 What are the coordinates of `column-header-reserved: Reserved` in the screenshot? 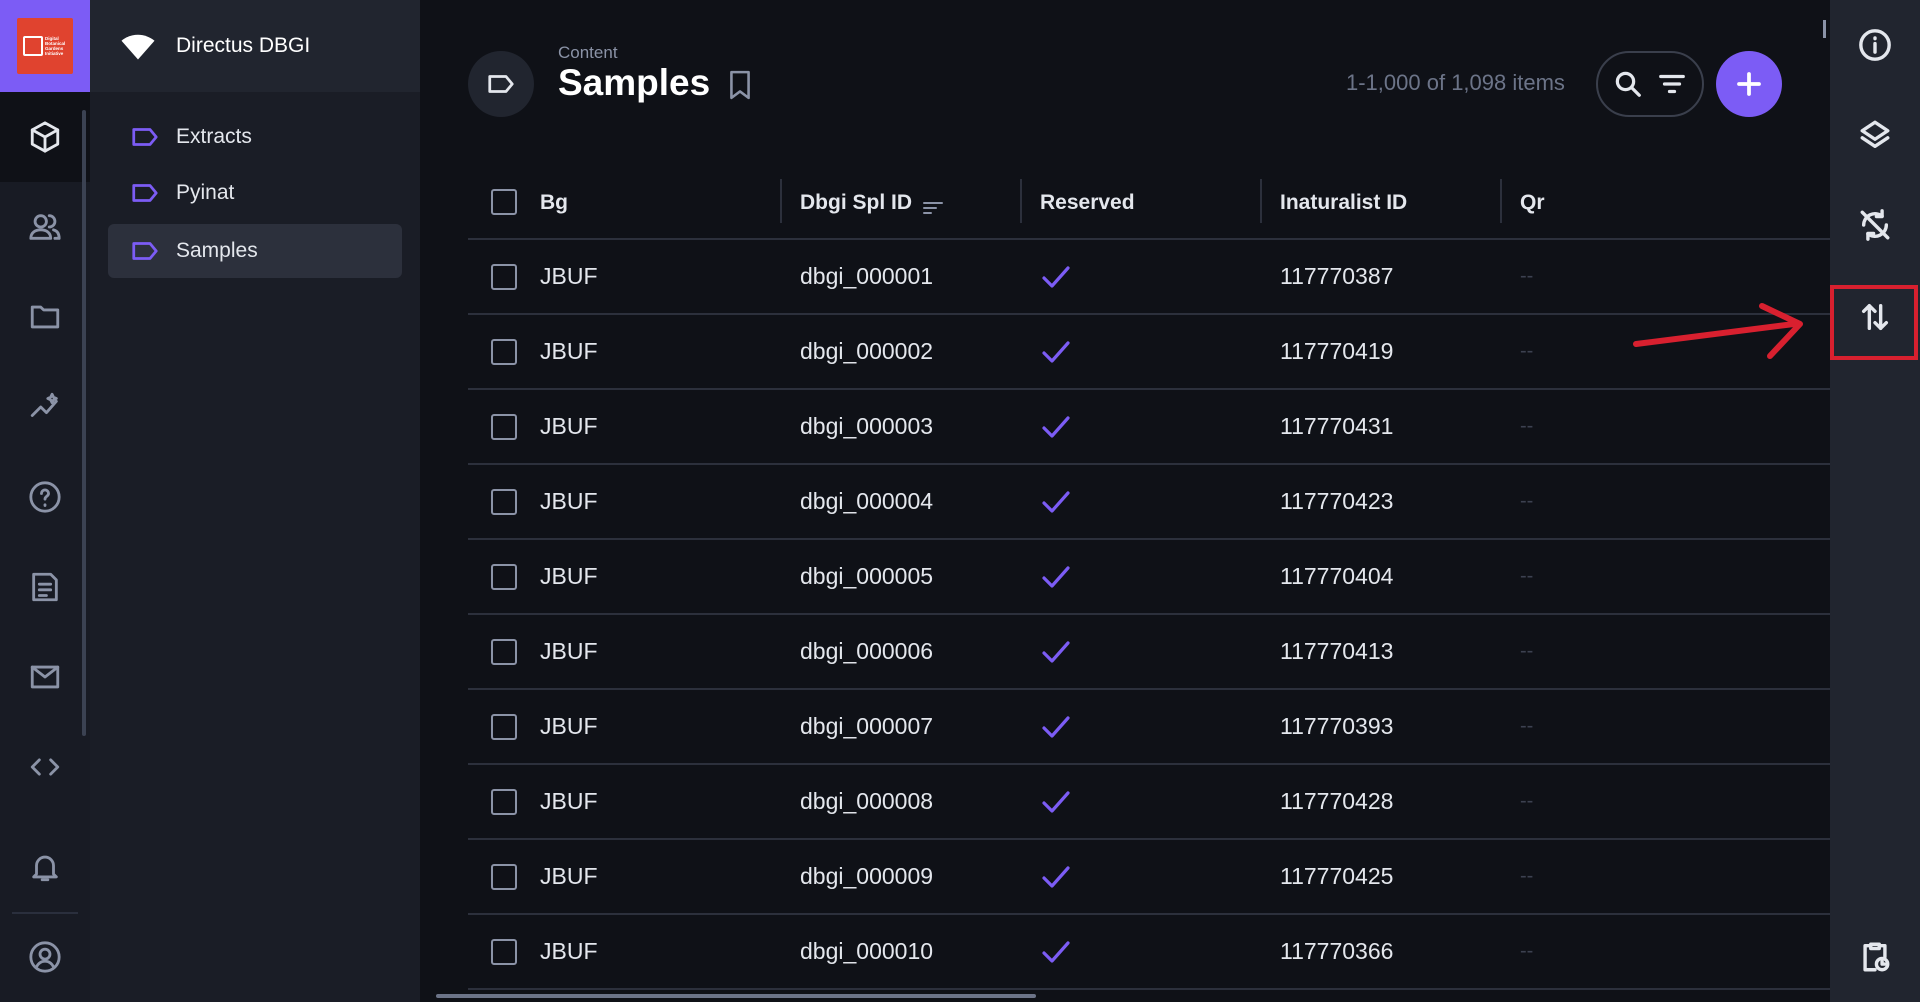 It's located at (1077, 202).